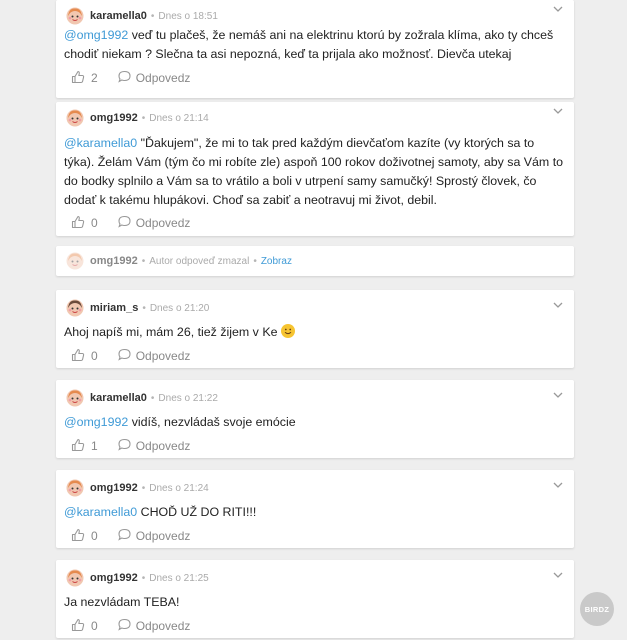  Describe the element at coordinates (171, 332) in the screenshot. I see `comment-text: Ahoj napíš mi, mám 26, tiež žijem v Ke` at that location.